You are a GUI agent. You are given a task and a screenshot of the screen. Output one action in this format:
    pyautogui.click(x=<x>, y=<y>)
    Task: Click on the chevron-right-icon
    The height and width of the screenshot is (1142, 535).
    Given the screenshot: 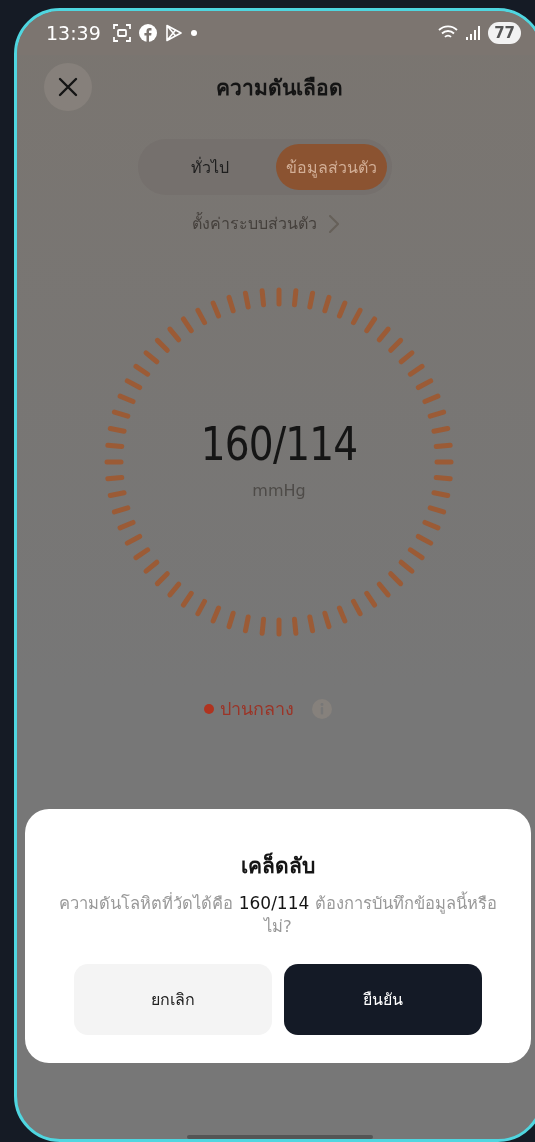 What is the action you would take?
    pyautogui.click(x=333, y=223)
    